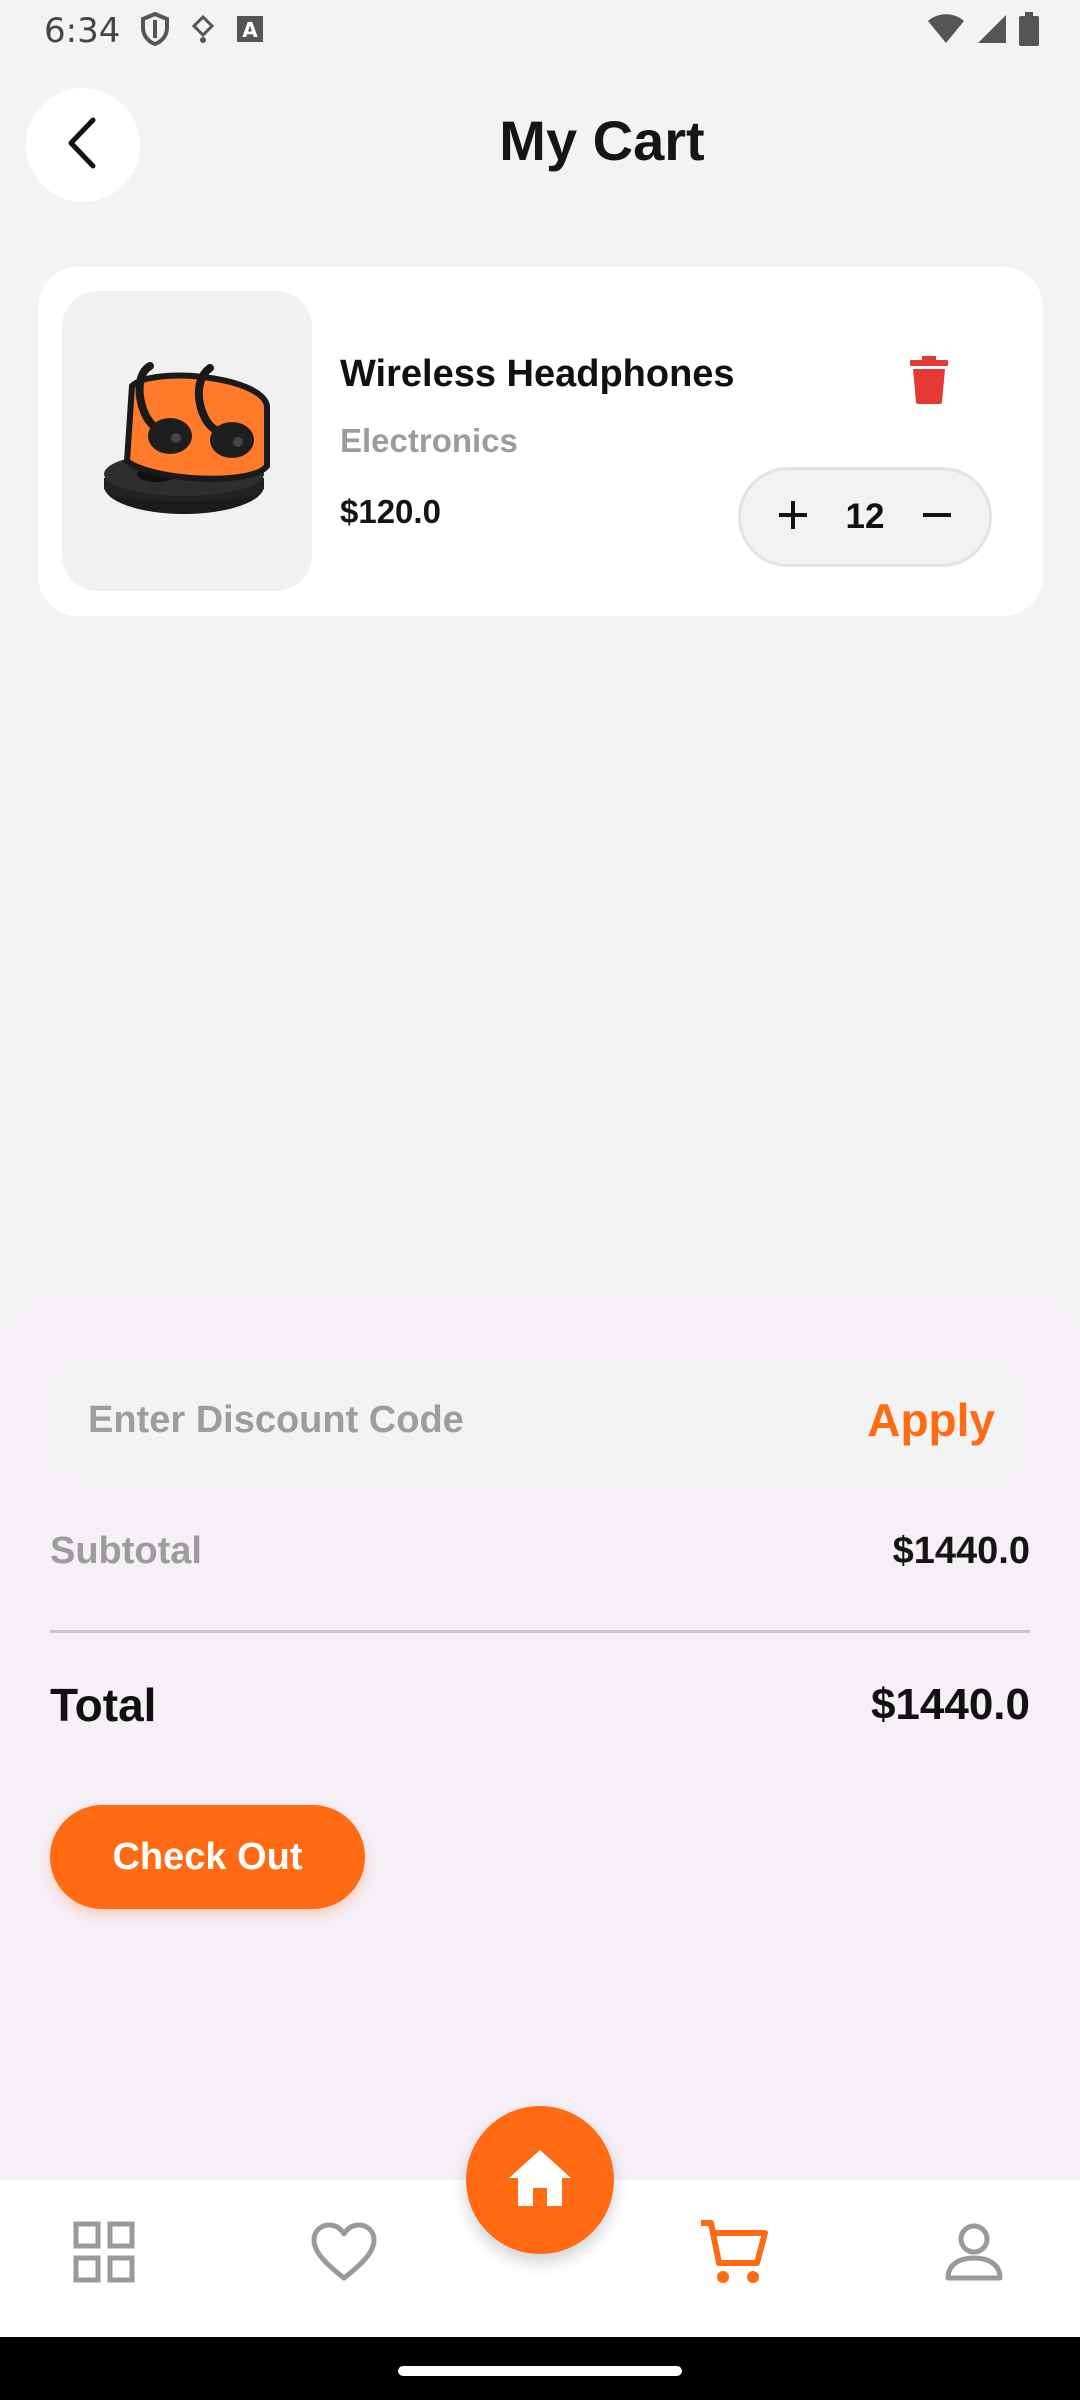 The width and height of the screenshot is (1080, 2400). What do you see at coordinates (961, 1551) in the screenshot?
I see `subtotal-value: $1440.0` at bounding box center [961, 1551].